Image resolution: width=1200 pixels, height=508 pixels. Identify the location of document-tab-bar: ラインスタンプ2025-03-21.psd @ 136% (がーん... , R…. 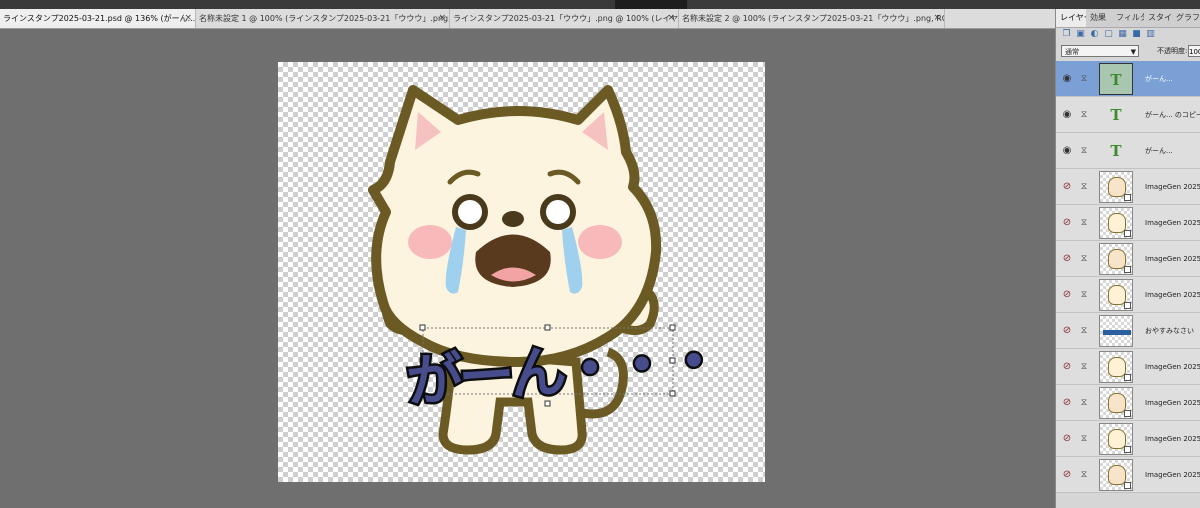
(527, 19).